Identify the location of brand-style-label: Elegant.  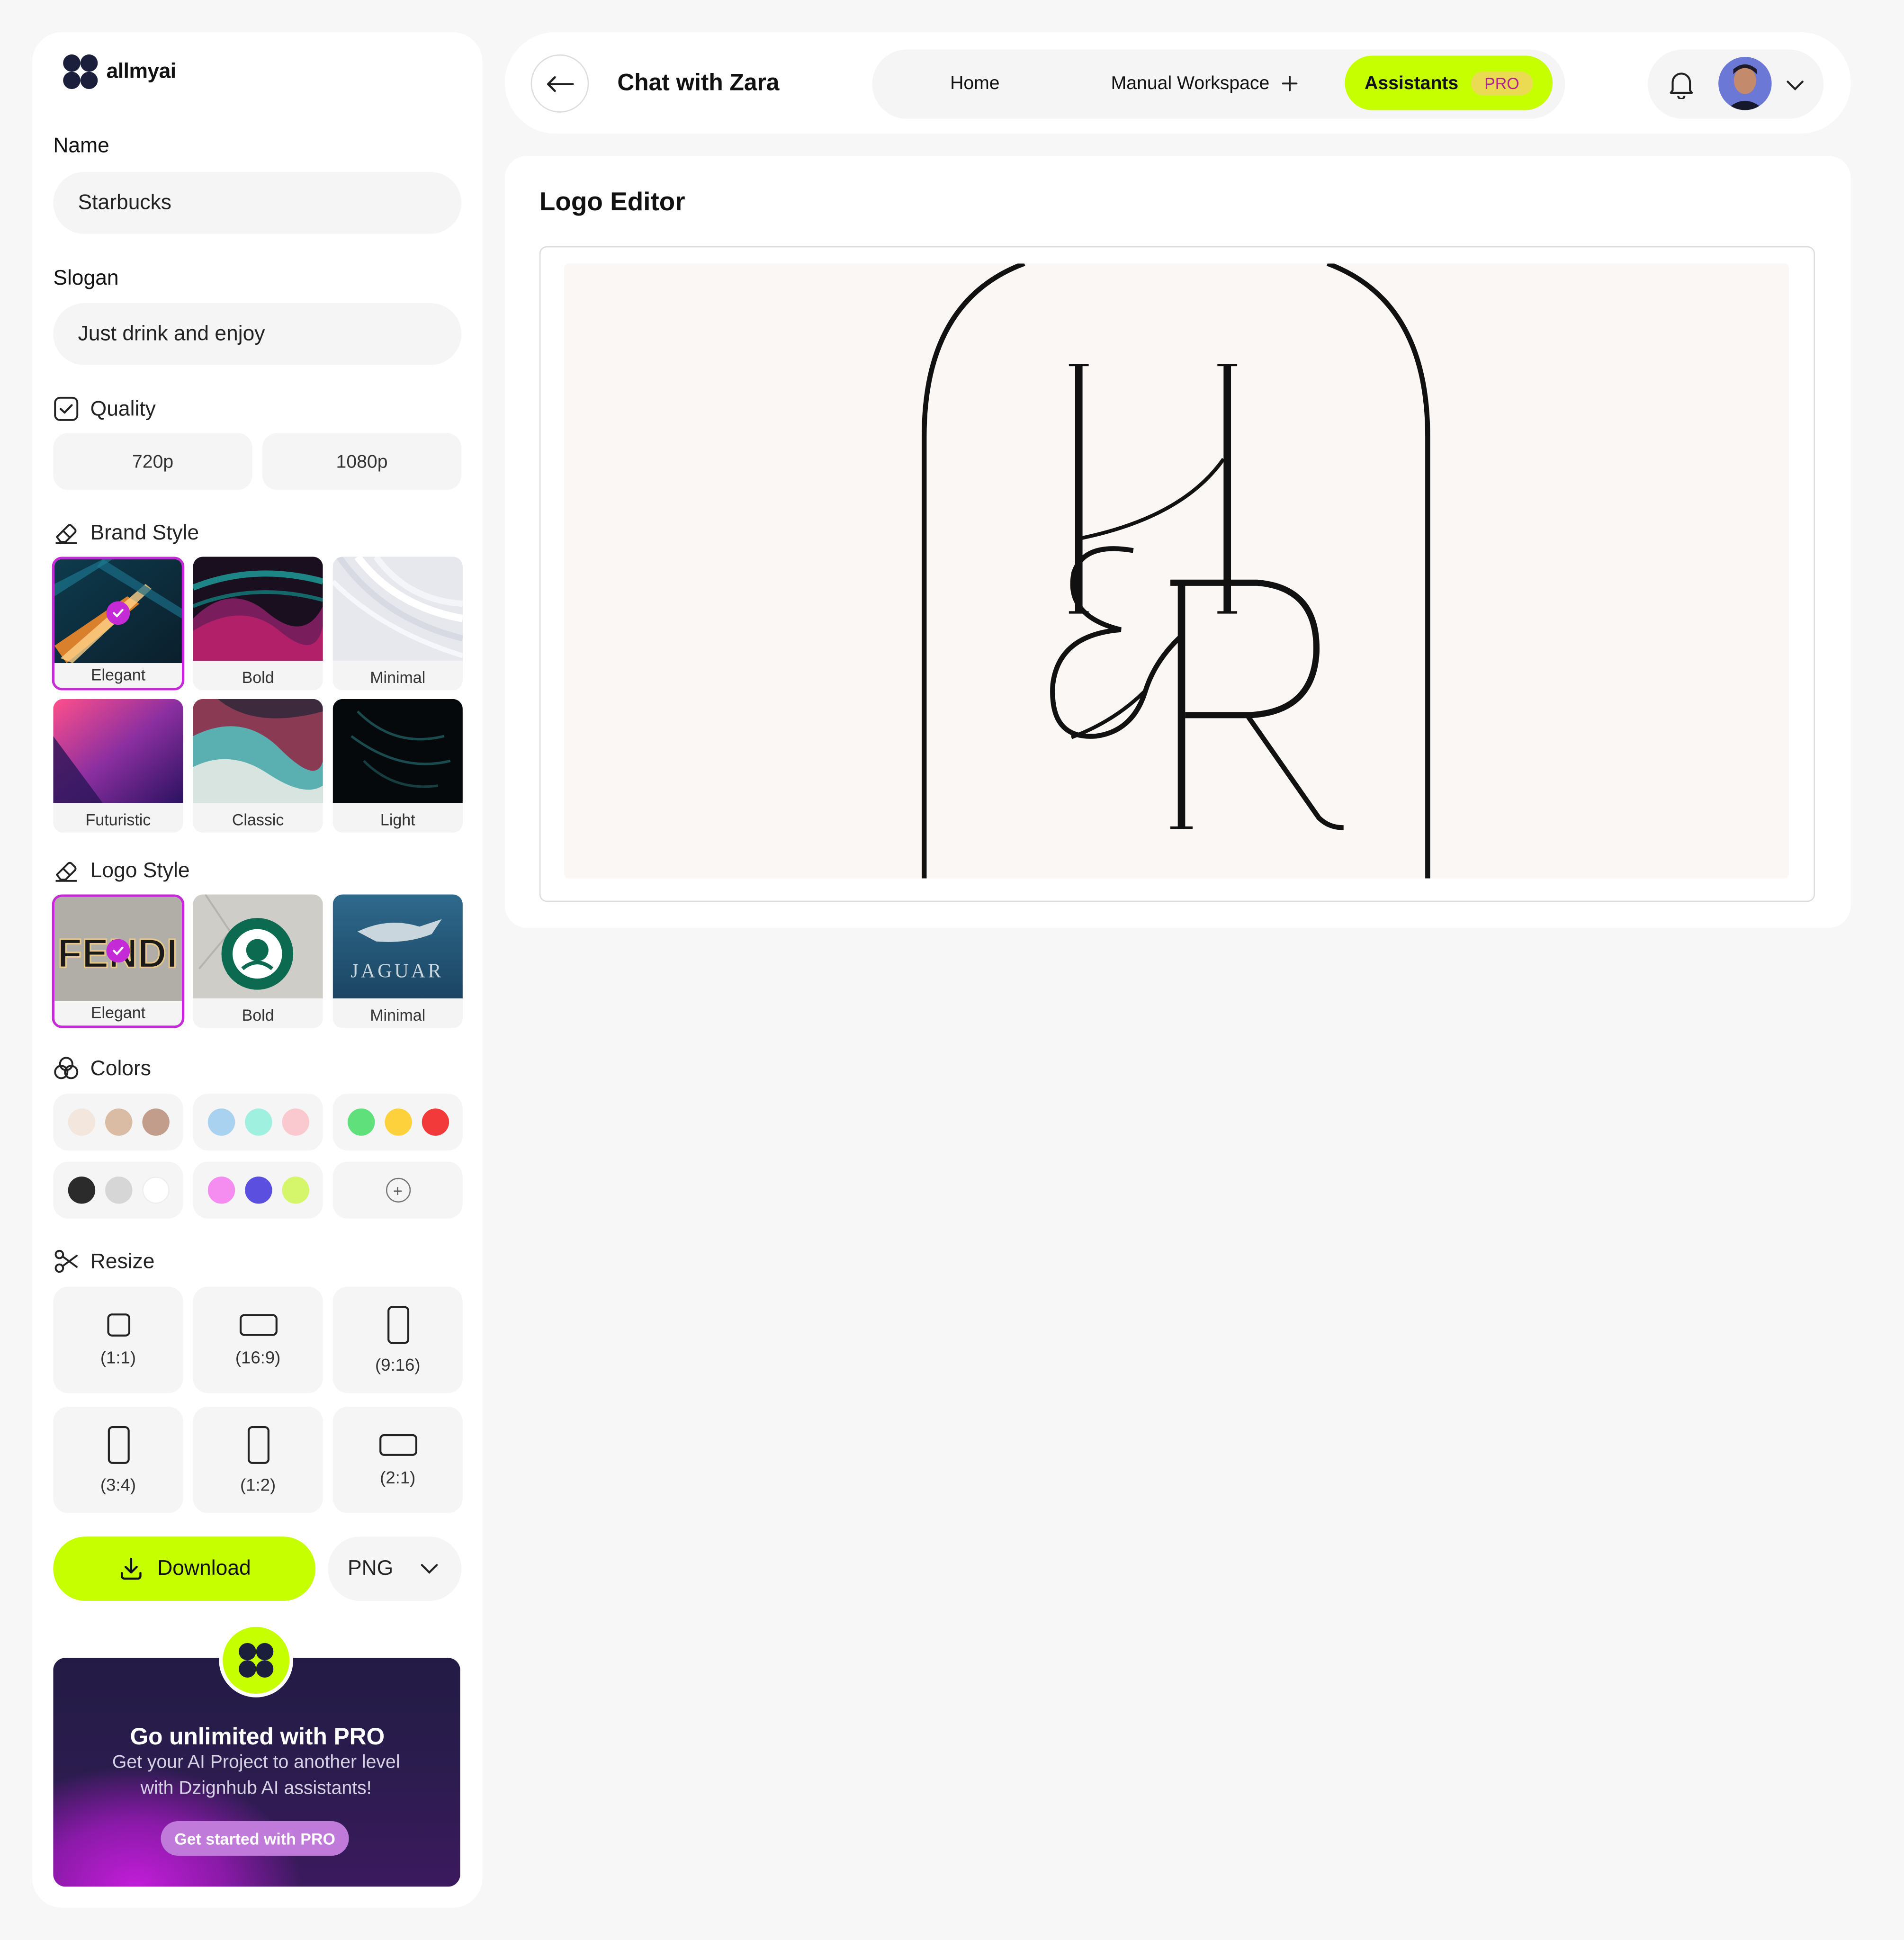
(118, 674).